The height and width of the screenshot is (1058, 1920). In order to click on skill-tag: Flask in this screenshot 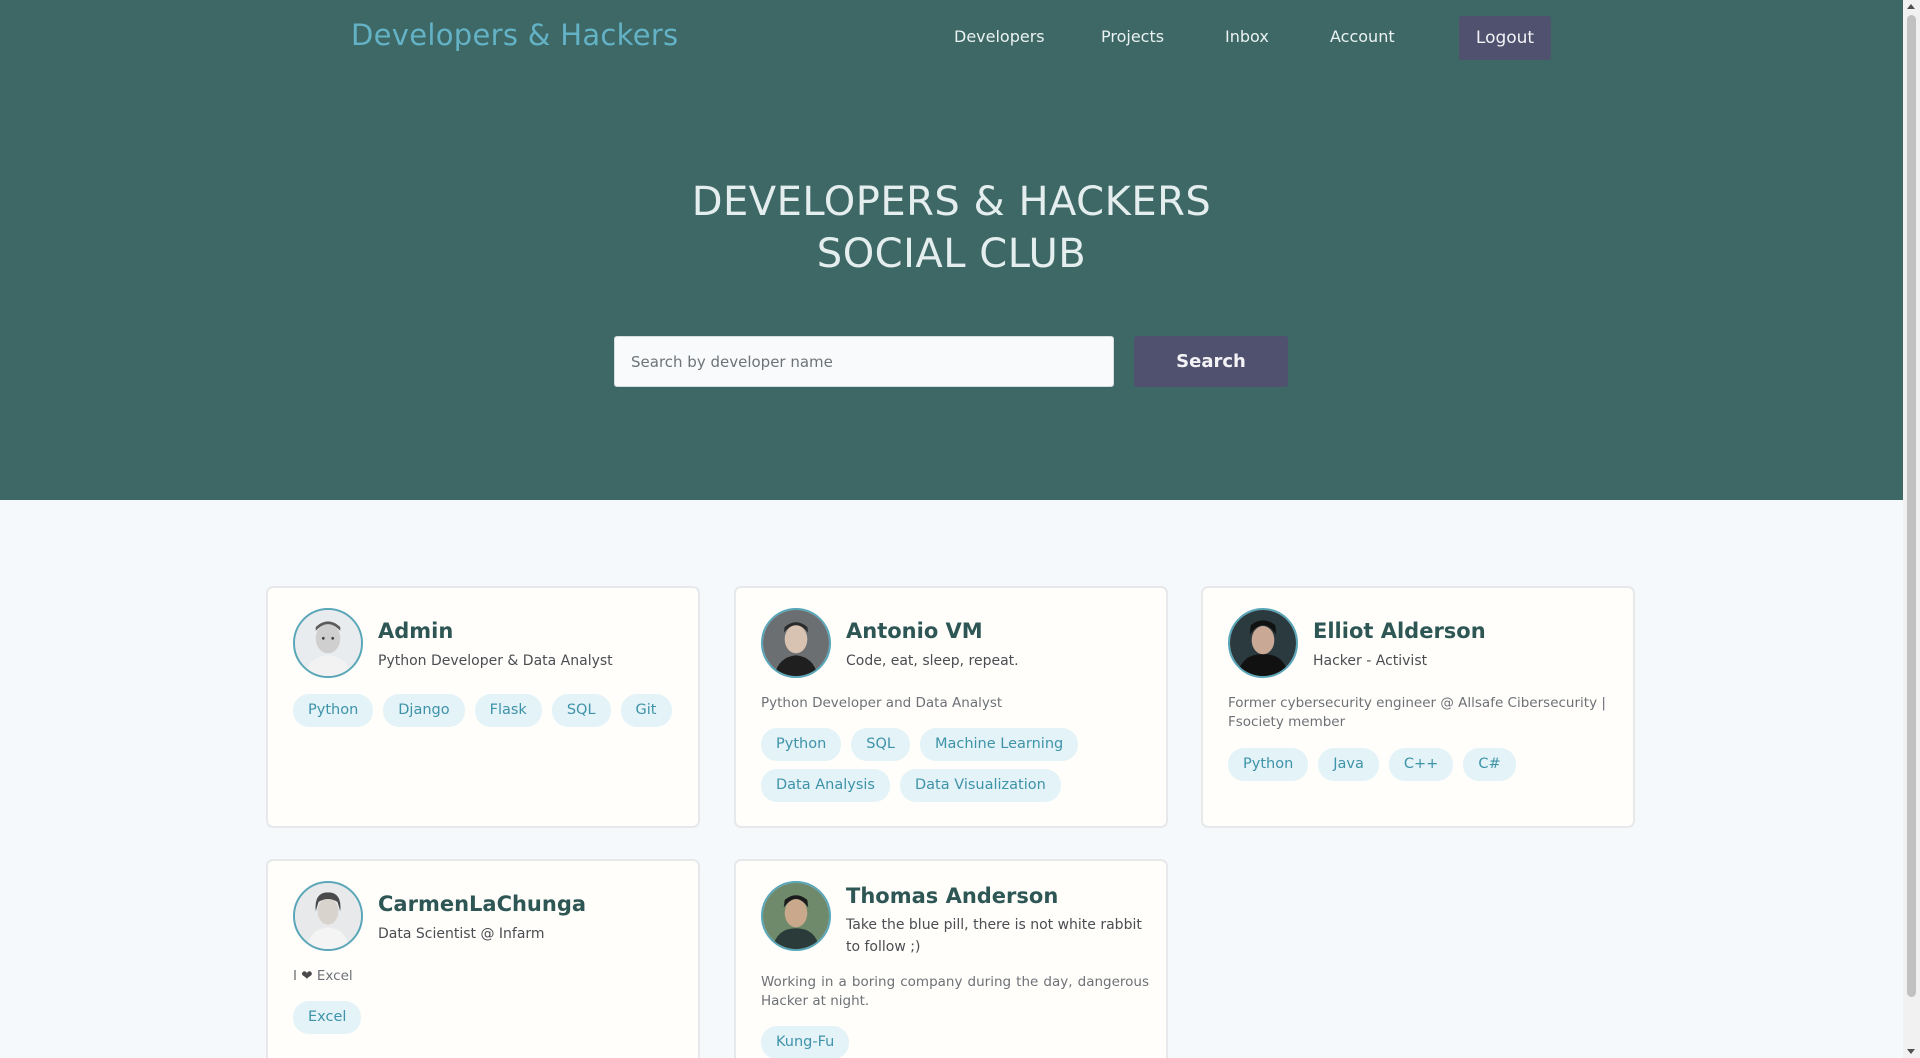, I will do `click(508, 710)`.